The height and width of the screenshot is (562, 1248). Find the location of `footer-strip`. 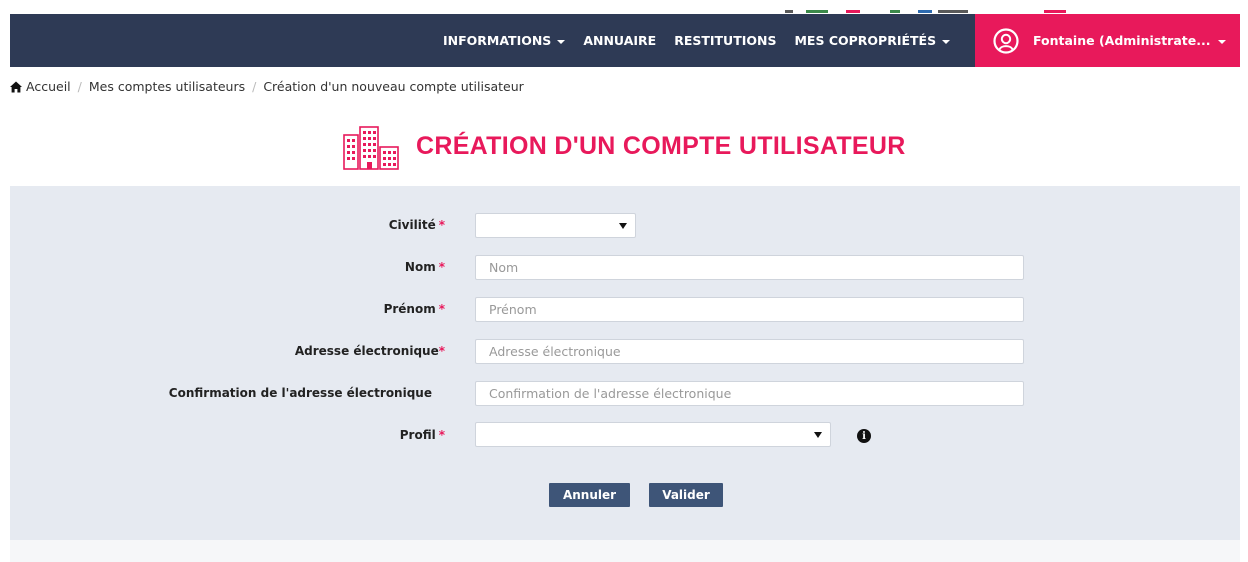

footer-strip is located at coordinates (625, 551).